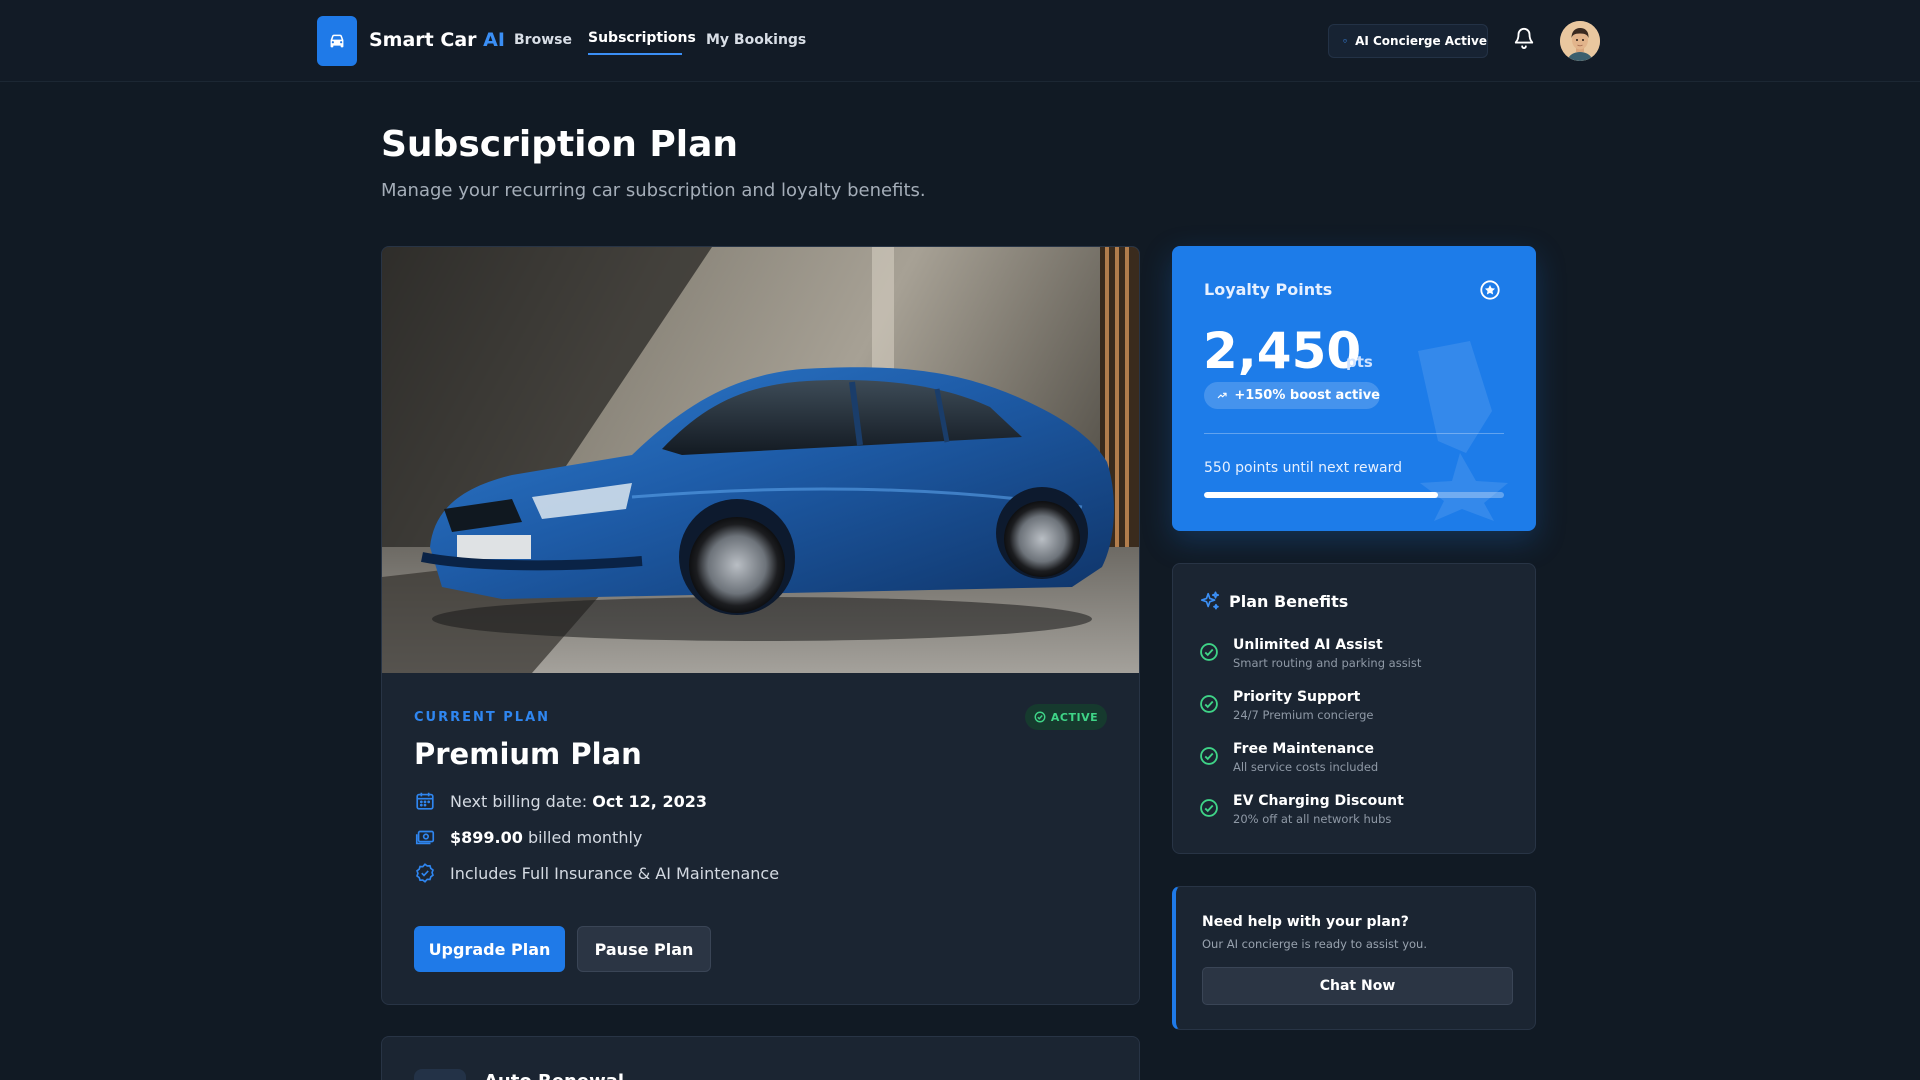 The height and width of the screenshot is (1080, 1920). I want to click on price-row: $899.00 billed monthly, so click(528, 837).